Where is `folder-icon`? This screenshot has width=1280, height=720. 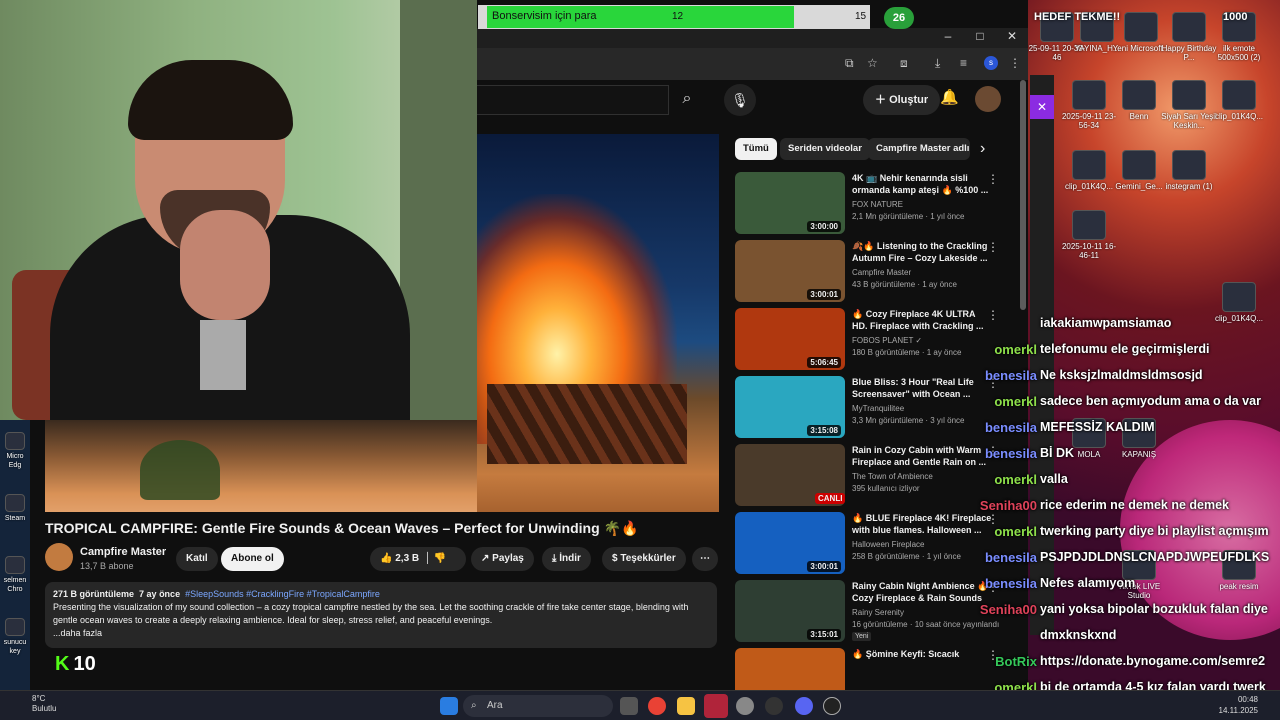 folder-icon is located at coordinates (686, 706).